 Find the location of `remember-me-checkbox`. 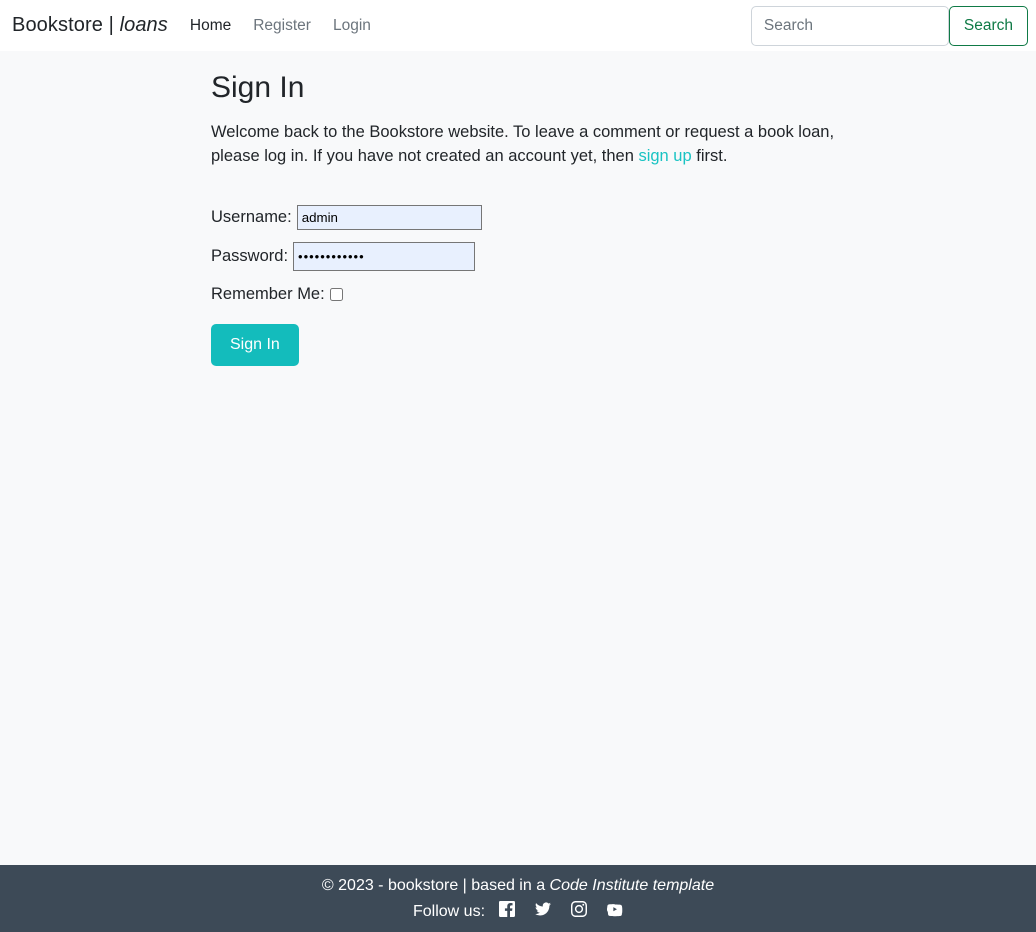

remember-me-checkbox is located at coordinates (336, 294).